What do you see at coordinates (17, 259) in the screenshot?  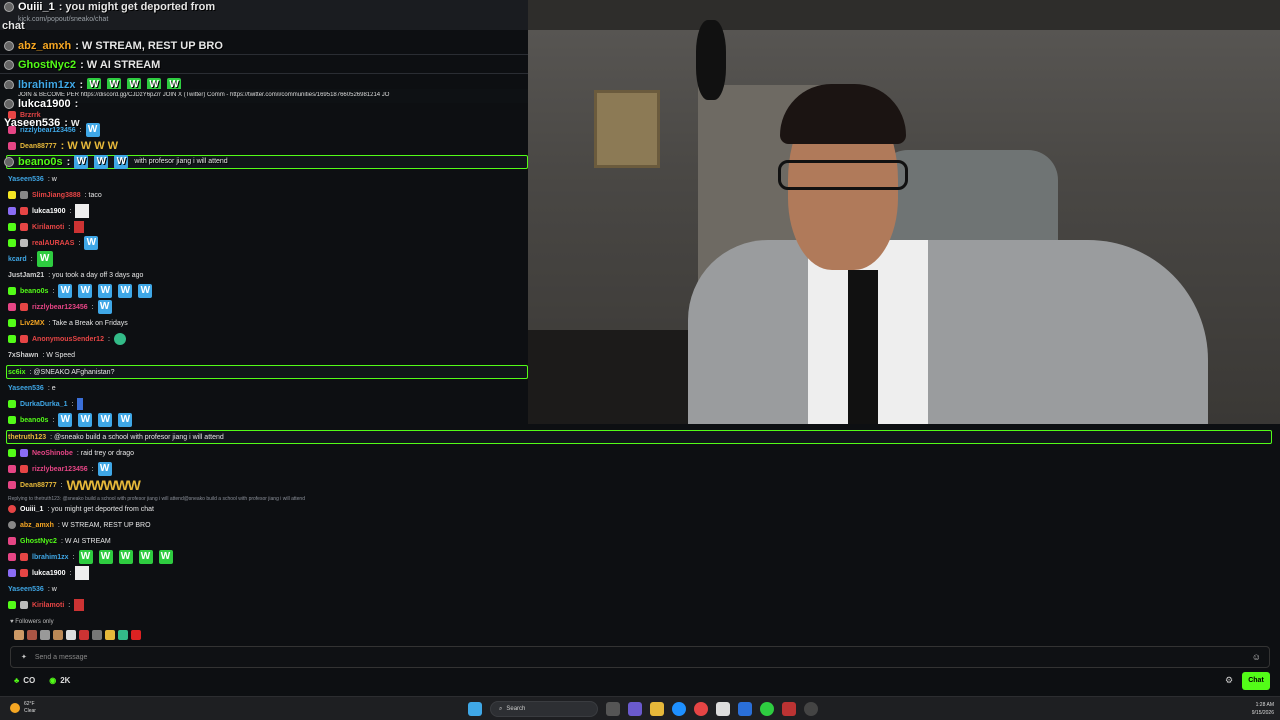 I see `username: kcard` at bounding box center [17, 259].